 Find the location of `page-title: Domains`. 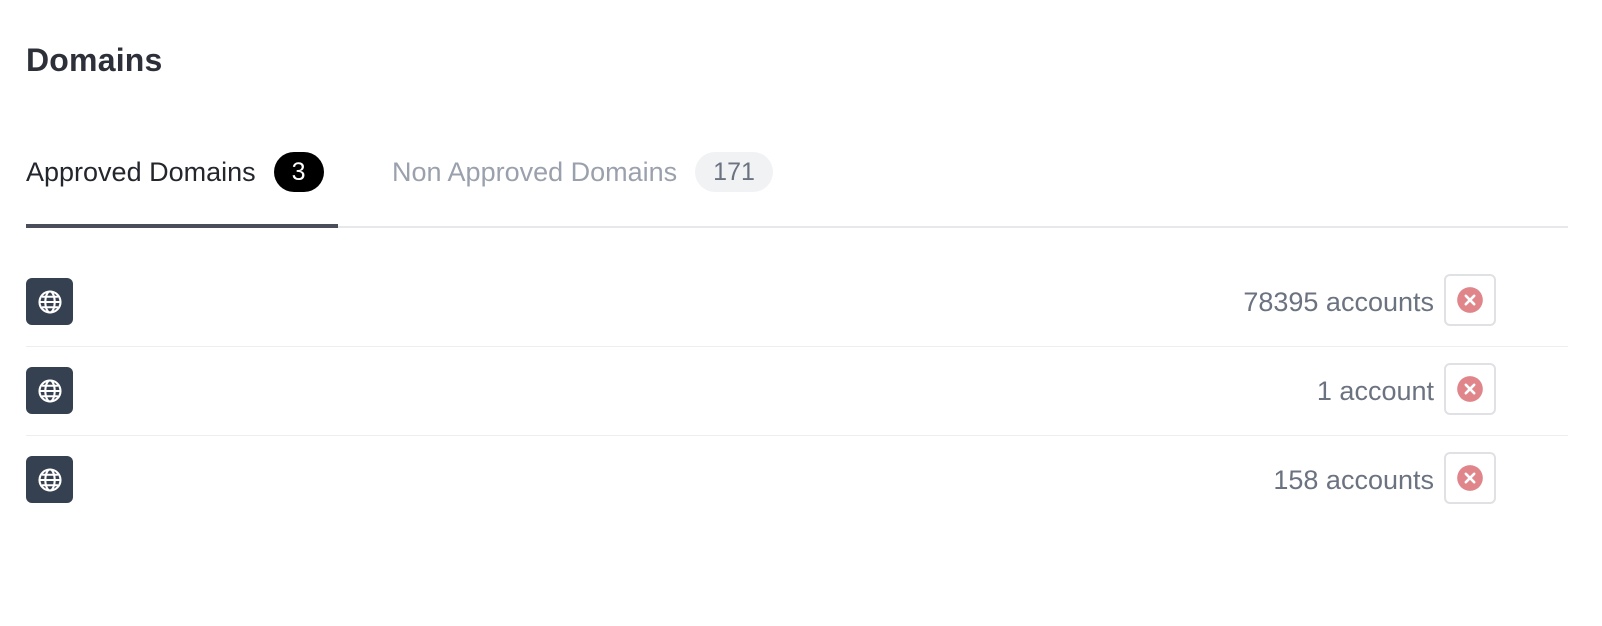

page-title: Domains is located at coordinates (94, 60).